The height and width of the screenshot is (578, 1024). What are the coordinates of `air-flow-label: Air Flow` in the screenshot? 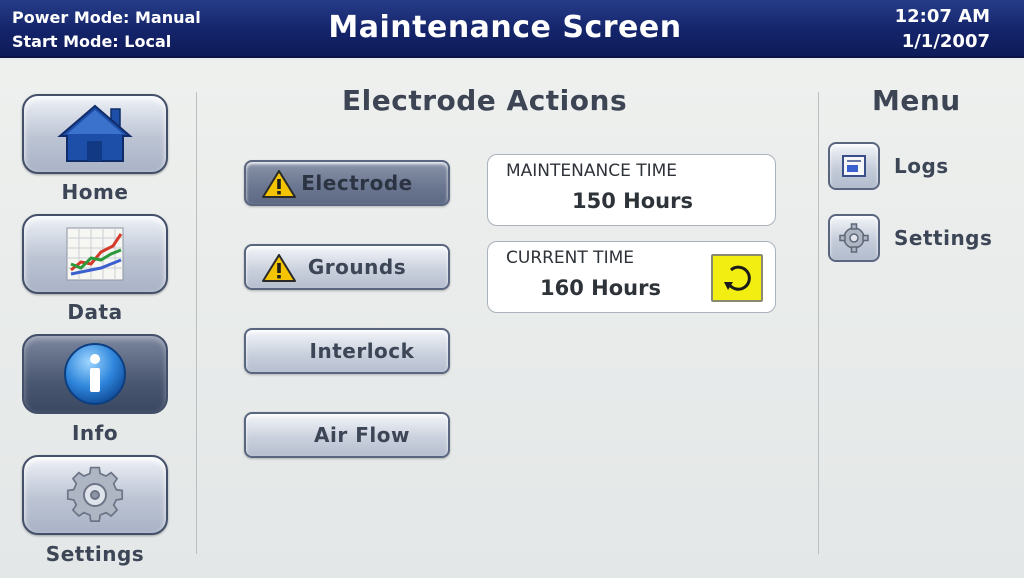 It's located at (362, 435).